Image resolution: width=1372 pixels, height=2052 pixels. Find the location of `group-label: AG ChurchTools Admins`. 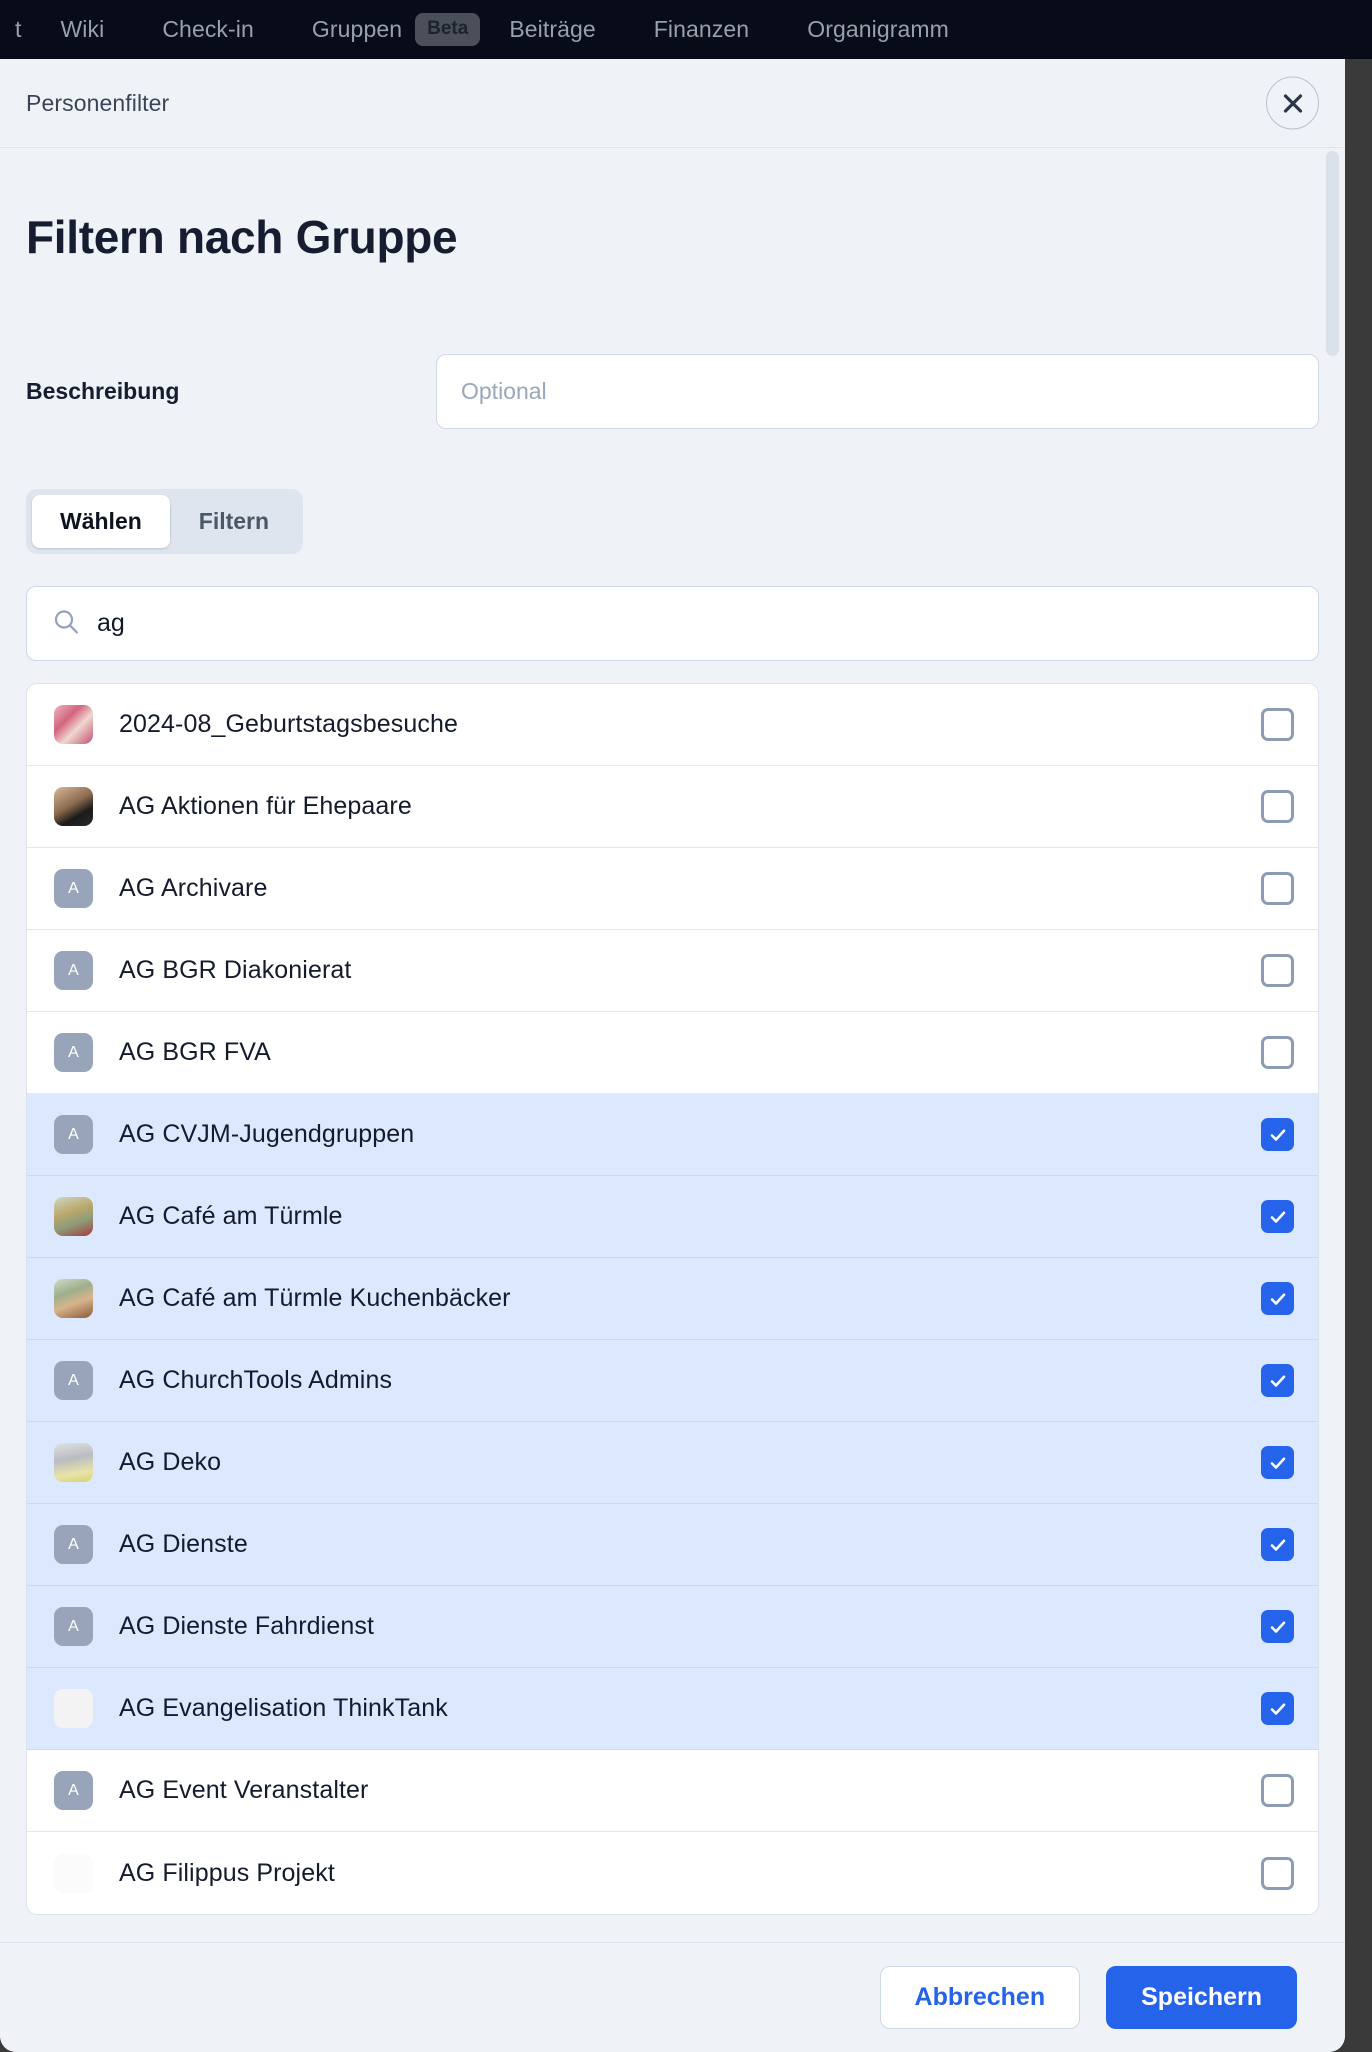

group-label: AG ChurchTools Admins is located at coordinates (256, 1380).